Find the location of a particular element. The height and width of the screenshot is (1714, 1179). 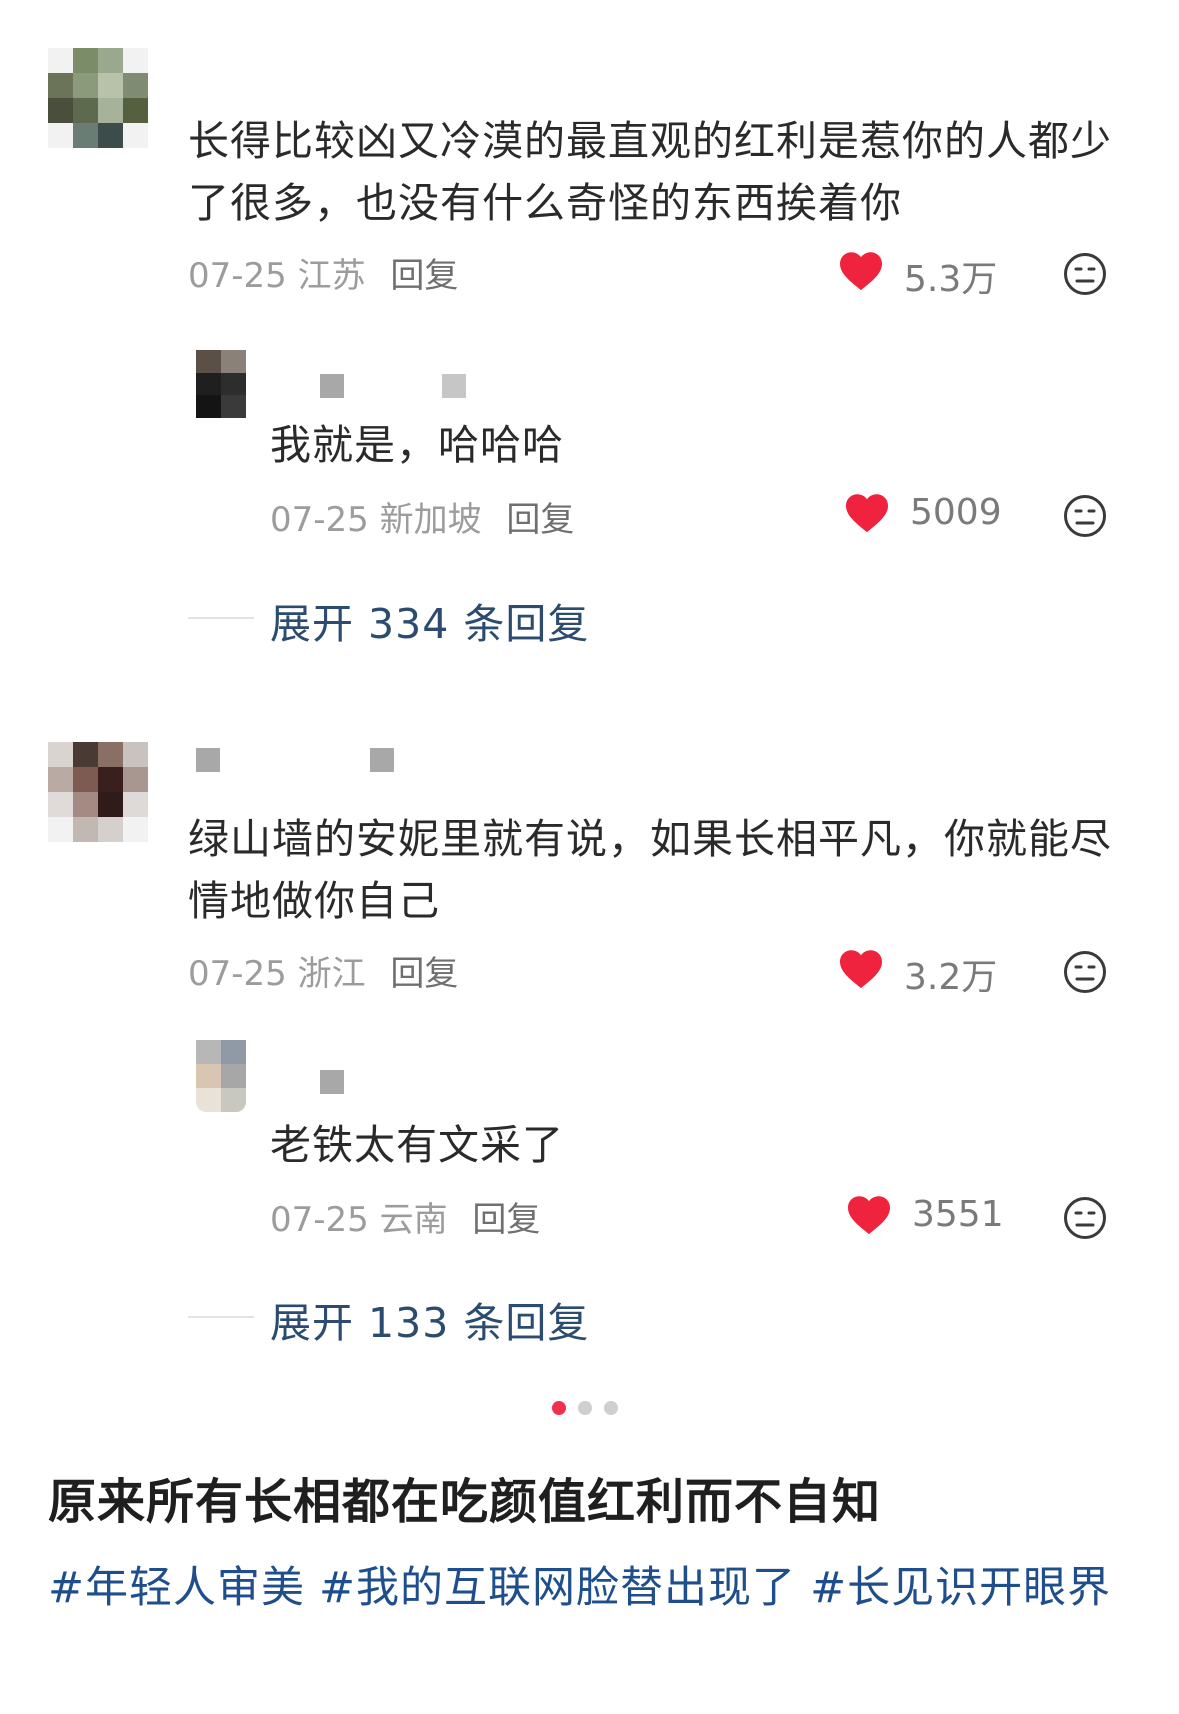

hashtag-link: #年轻人审美 is located at coordinates (176, 1588).